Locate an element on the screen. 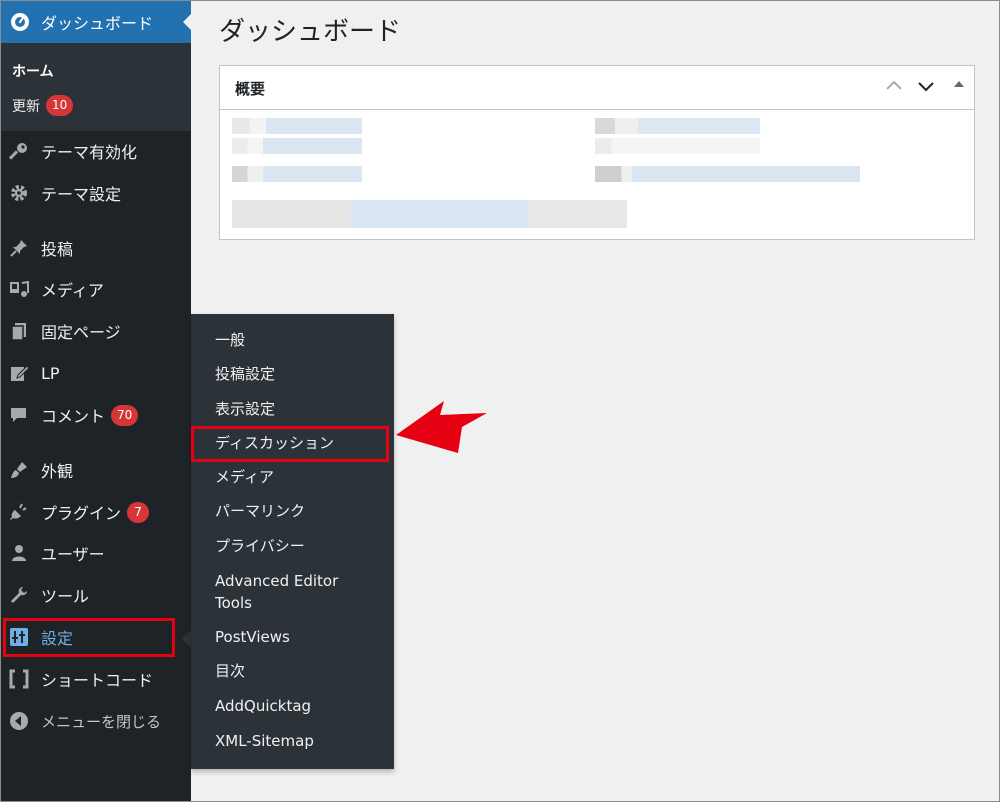  menu-lp: LP is located at coordinates (96, 373).